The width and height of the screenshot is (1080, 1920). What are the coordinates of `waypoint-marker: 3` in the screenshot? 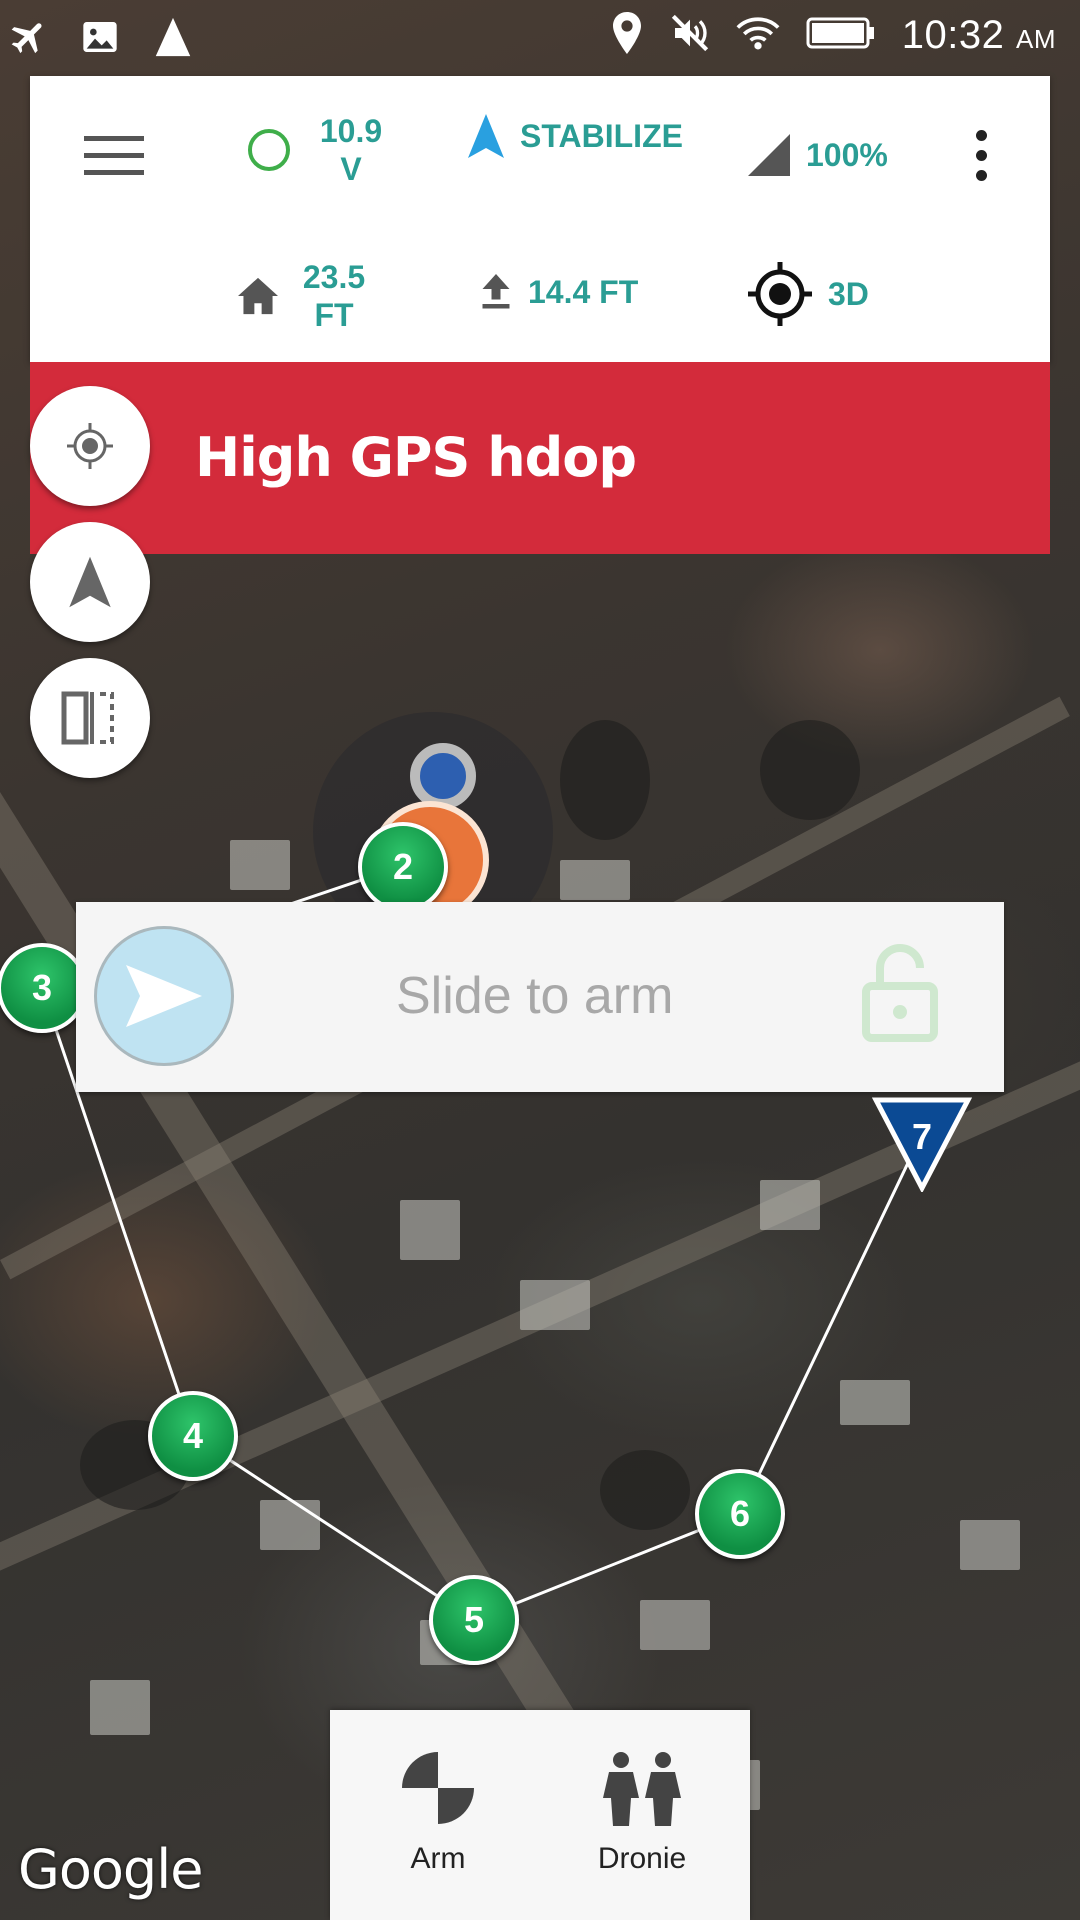 It's located at (43, 988).